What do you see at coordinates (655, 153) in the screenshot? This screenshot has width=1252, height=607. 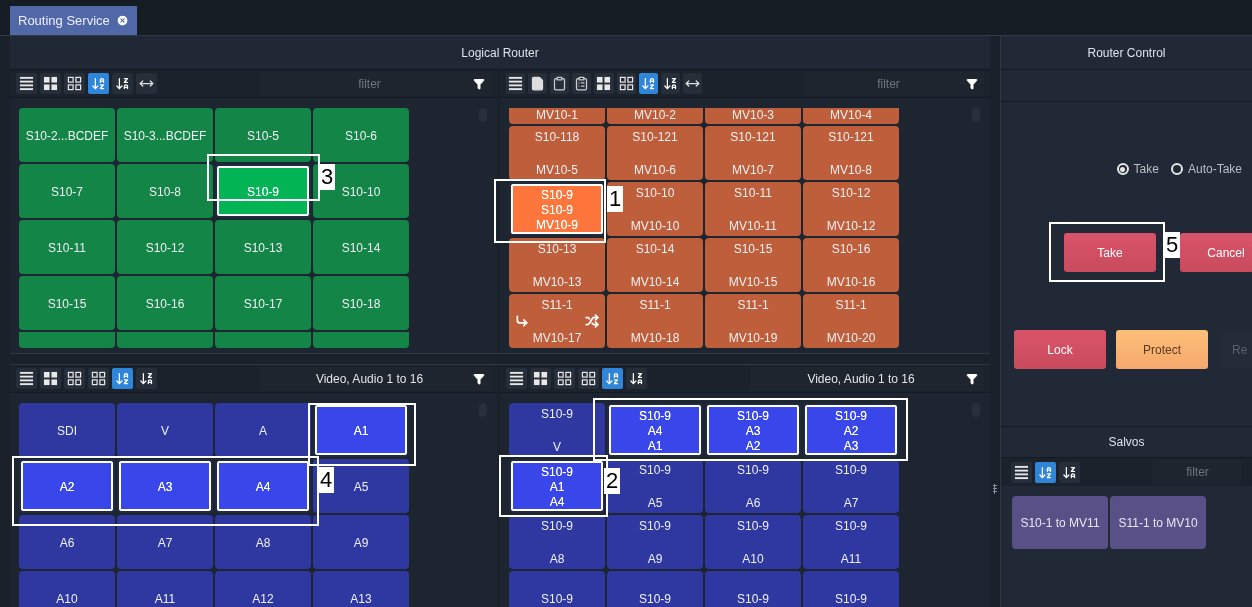 I see `source-tile: S10-121 MV10-6` at bounding box center [655, 153].